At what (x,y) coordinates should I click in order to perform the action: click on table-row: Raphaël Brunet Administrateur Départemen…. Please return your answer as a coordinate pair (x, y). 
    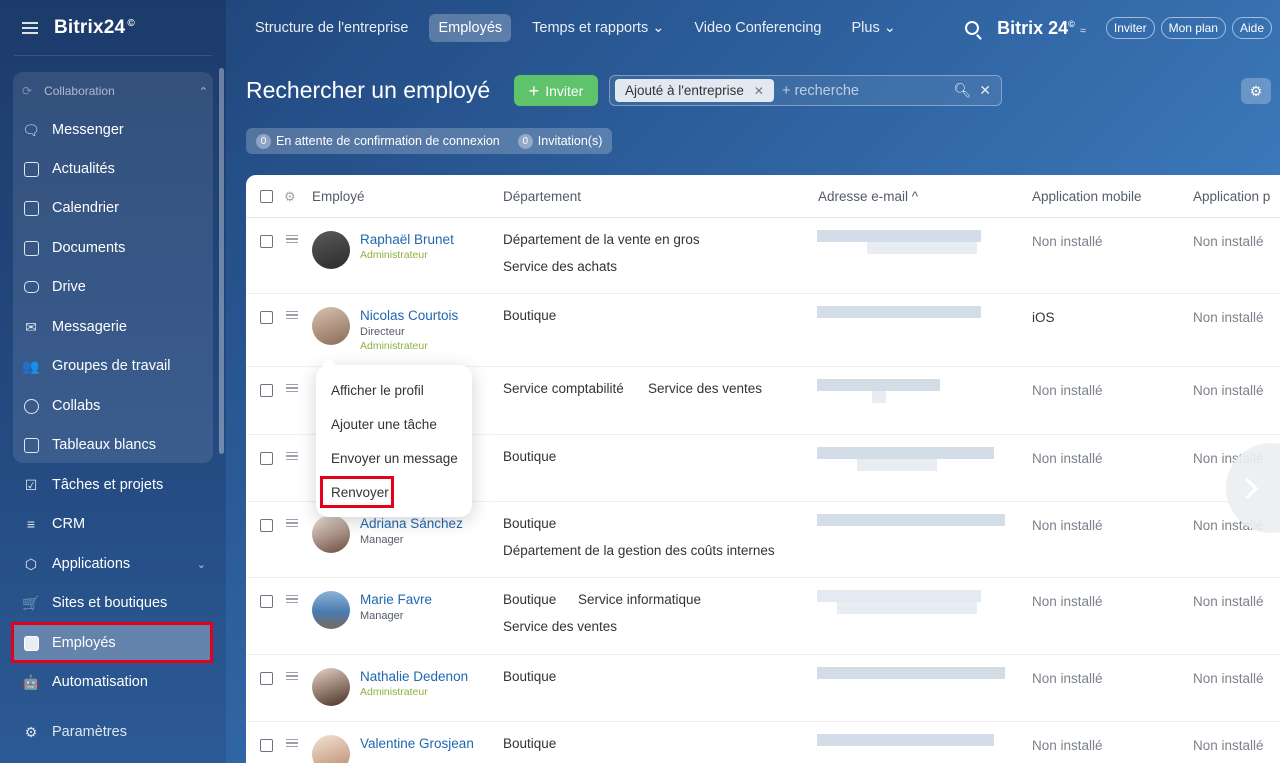
    Looking at the image, I should click on (763, 256).